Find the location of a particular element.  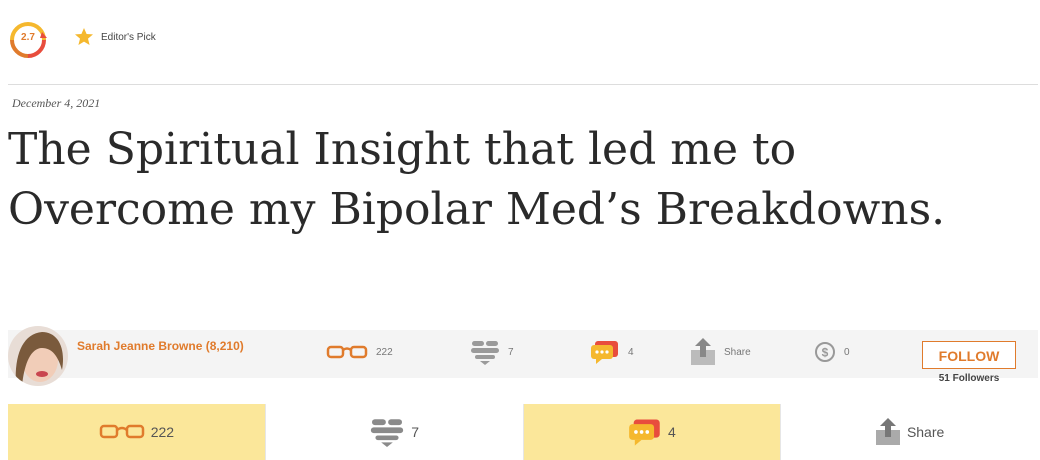

comments-stat: 4 is located at coordinates (612, 352).